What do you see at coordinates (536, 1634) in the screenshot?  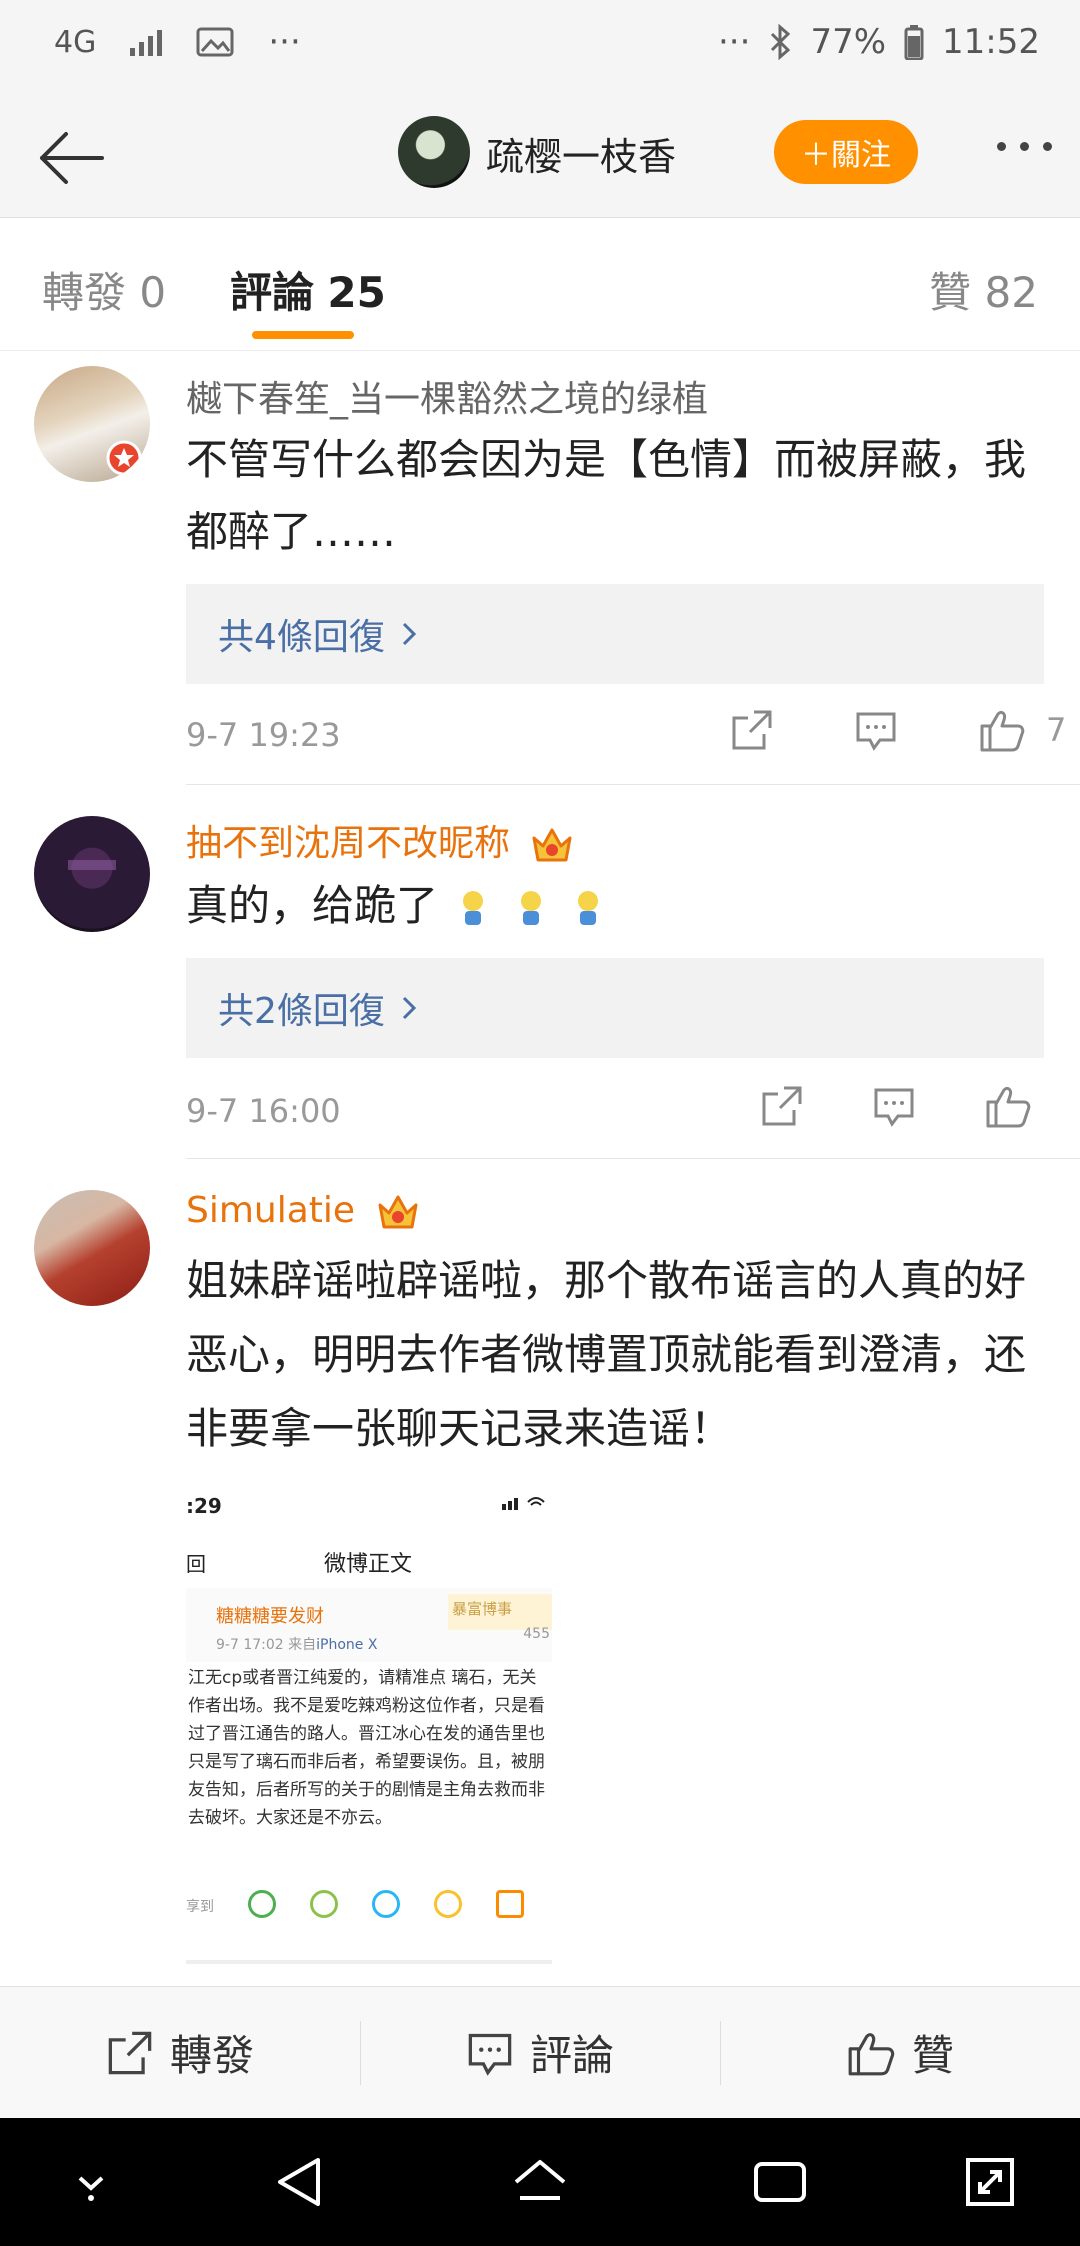 I see `thumb-count: 455` at bounding box center [536, 1634].